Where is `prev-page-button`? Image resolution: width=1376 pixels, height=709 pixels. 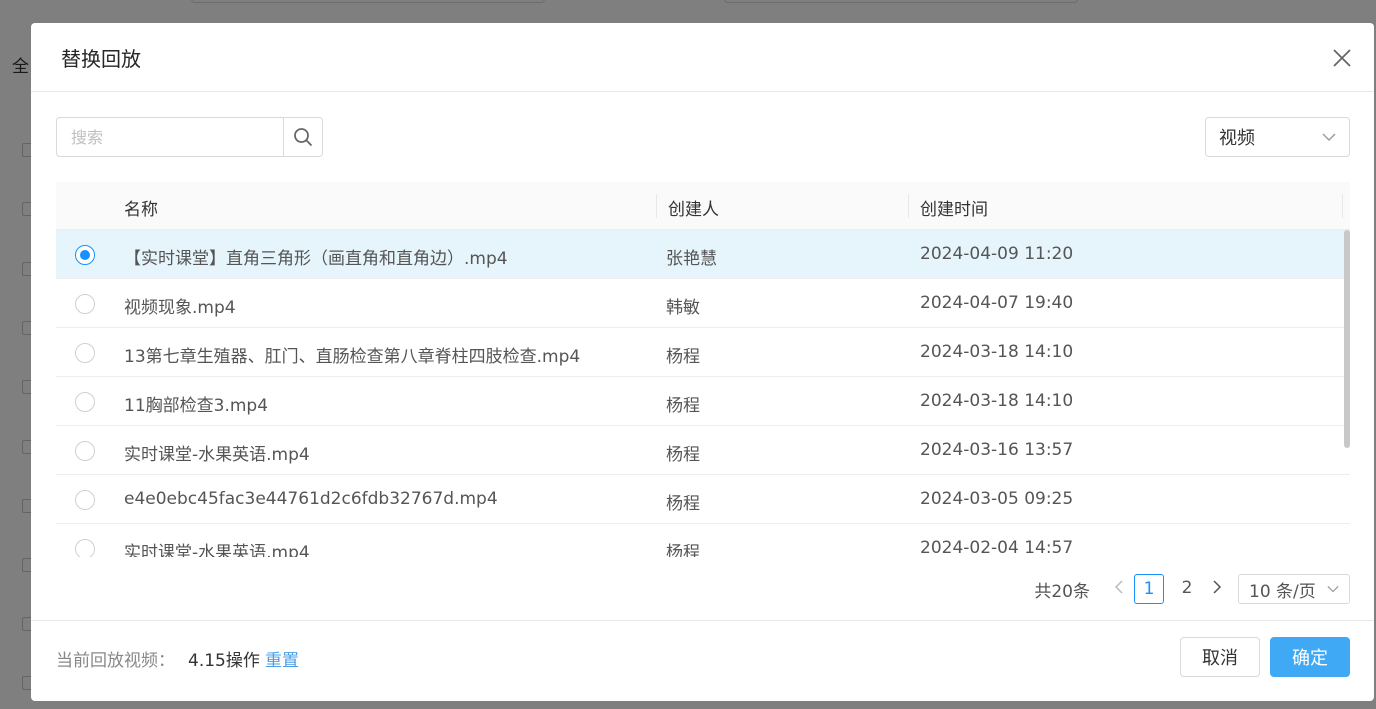 prev-page-button is located at coordinates (1119, 589).